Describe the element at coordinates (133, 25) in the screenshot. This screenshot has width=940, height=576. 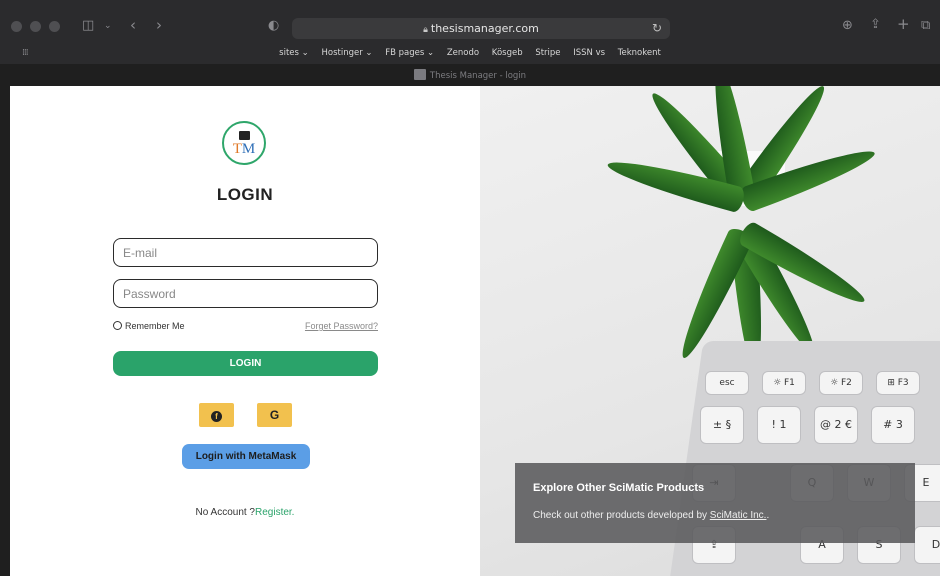
I see `back-icon: ‹` at that location.